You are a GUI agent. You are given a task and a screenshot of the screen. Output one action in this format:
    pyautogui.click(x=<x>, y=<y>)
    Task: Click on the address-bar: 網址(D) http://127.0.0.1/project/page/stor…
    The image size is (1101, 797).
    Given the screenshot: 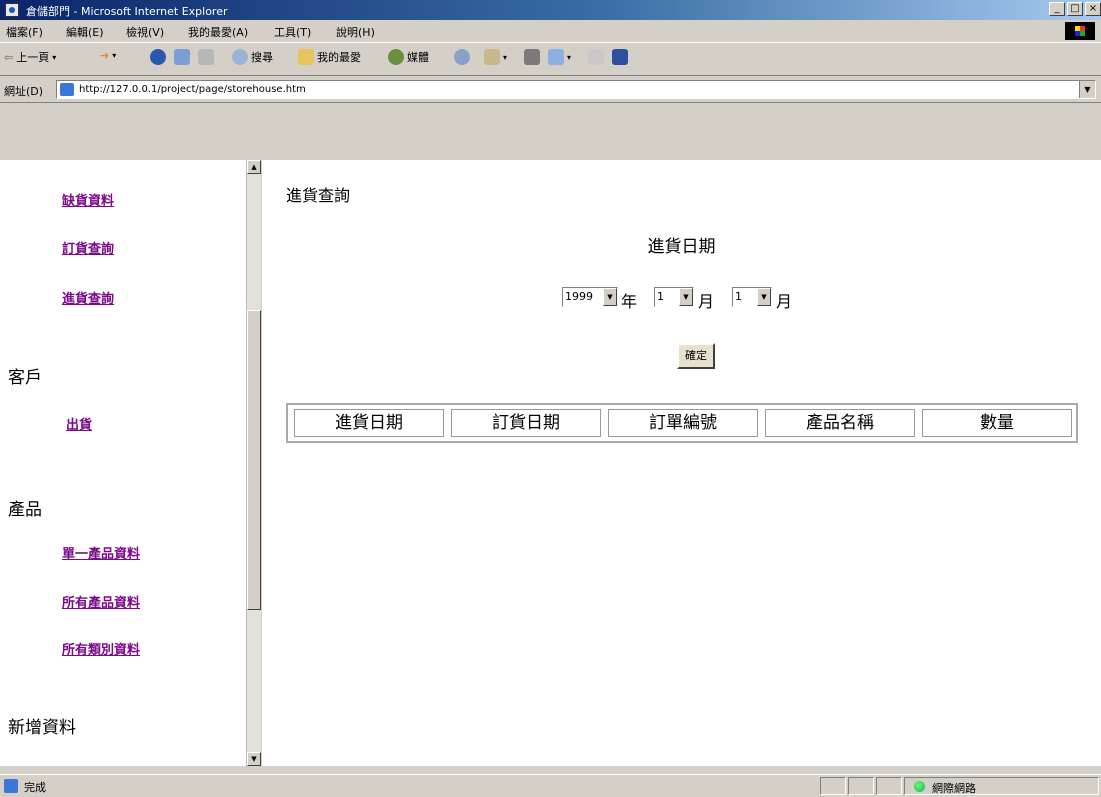 What is the action you would take?
    pyautogui.click(x=550, y=89)
    